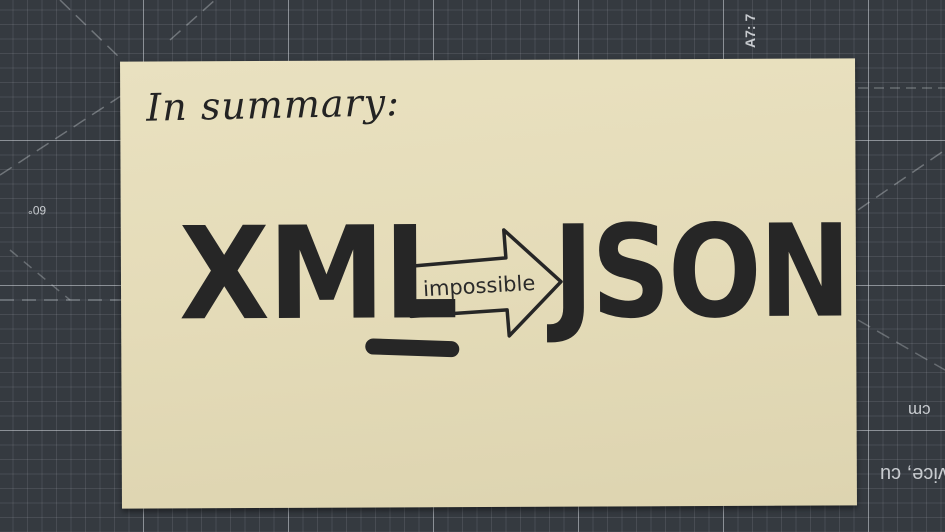 The width and height of the screenshot is (945, 532). I want to click on xml-word: XML, so click(317, 274).